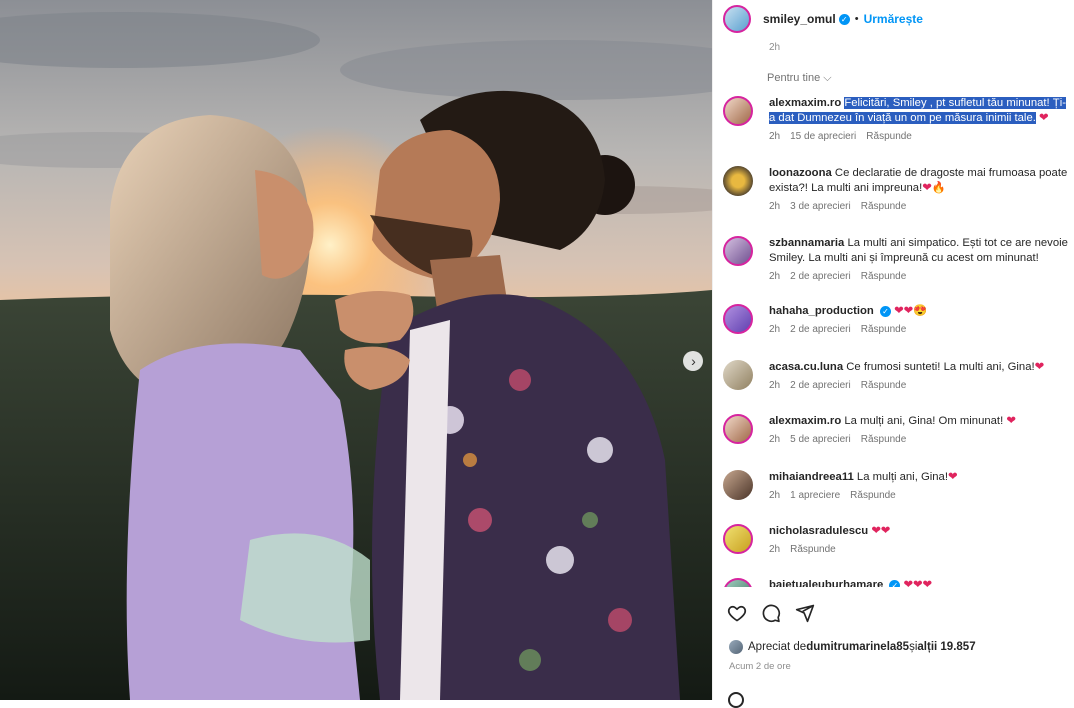  What do you see at coordinates (811, 477) in the screenshot?
I see `commenter-username: mihaiandreea11` at bounding box center [811, 477].